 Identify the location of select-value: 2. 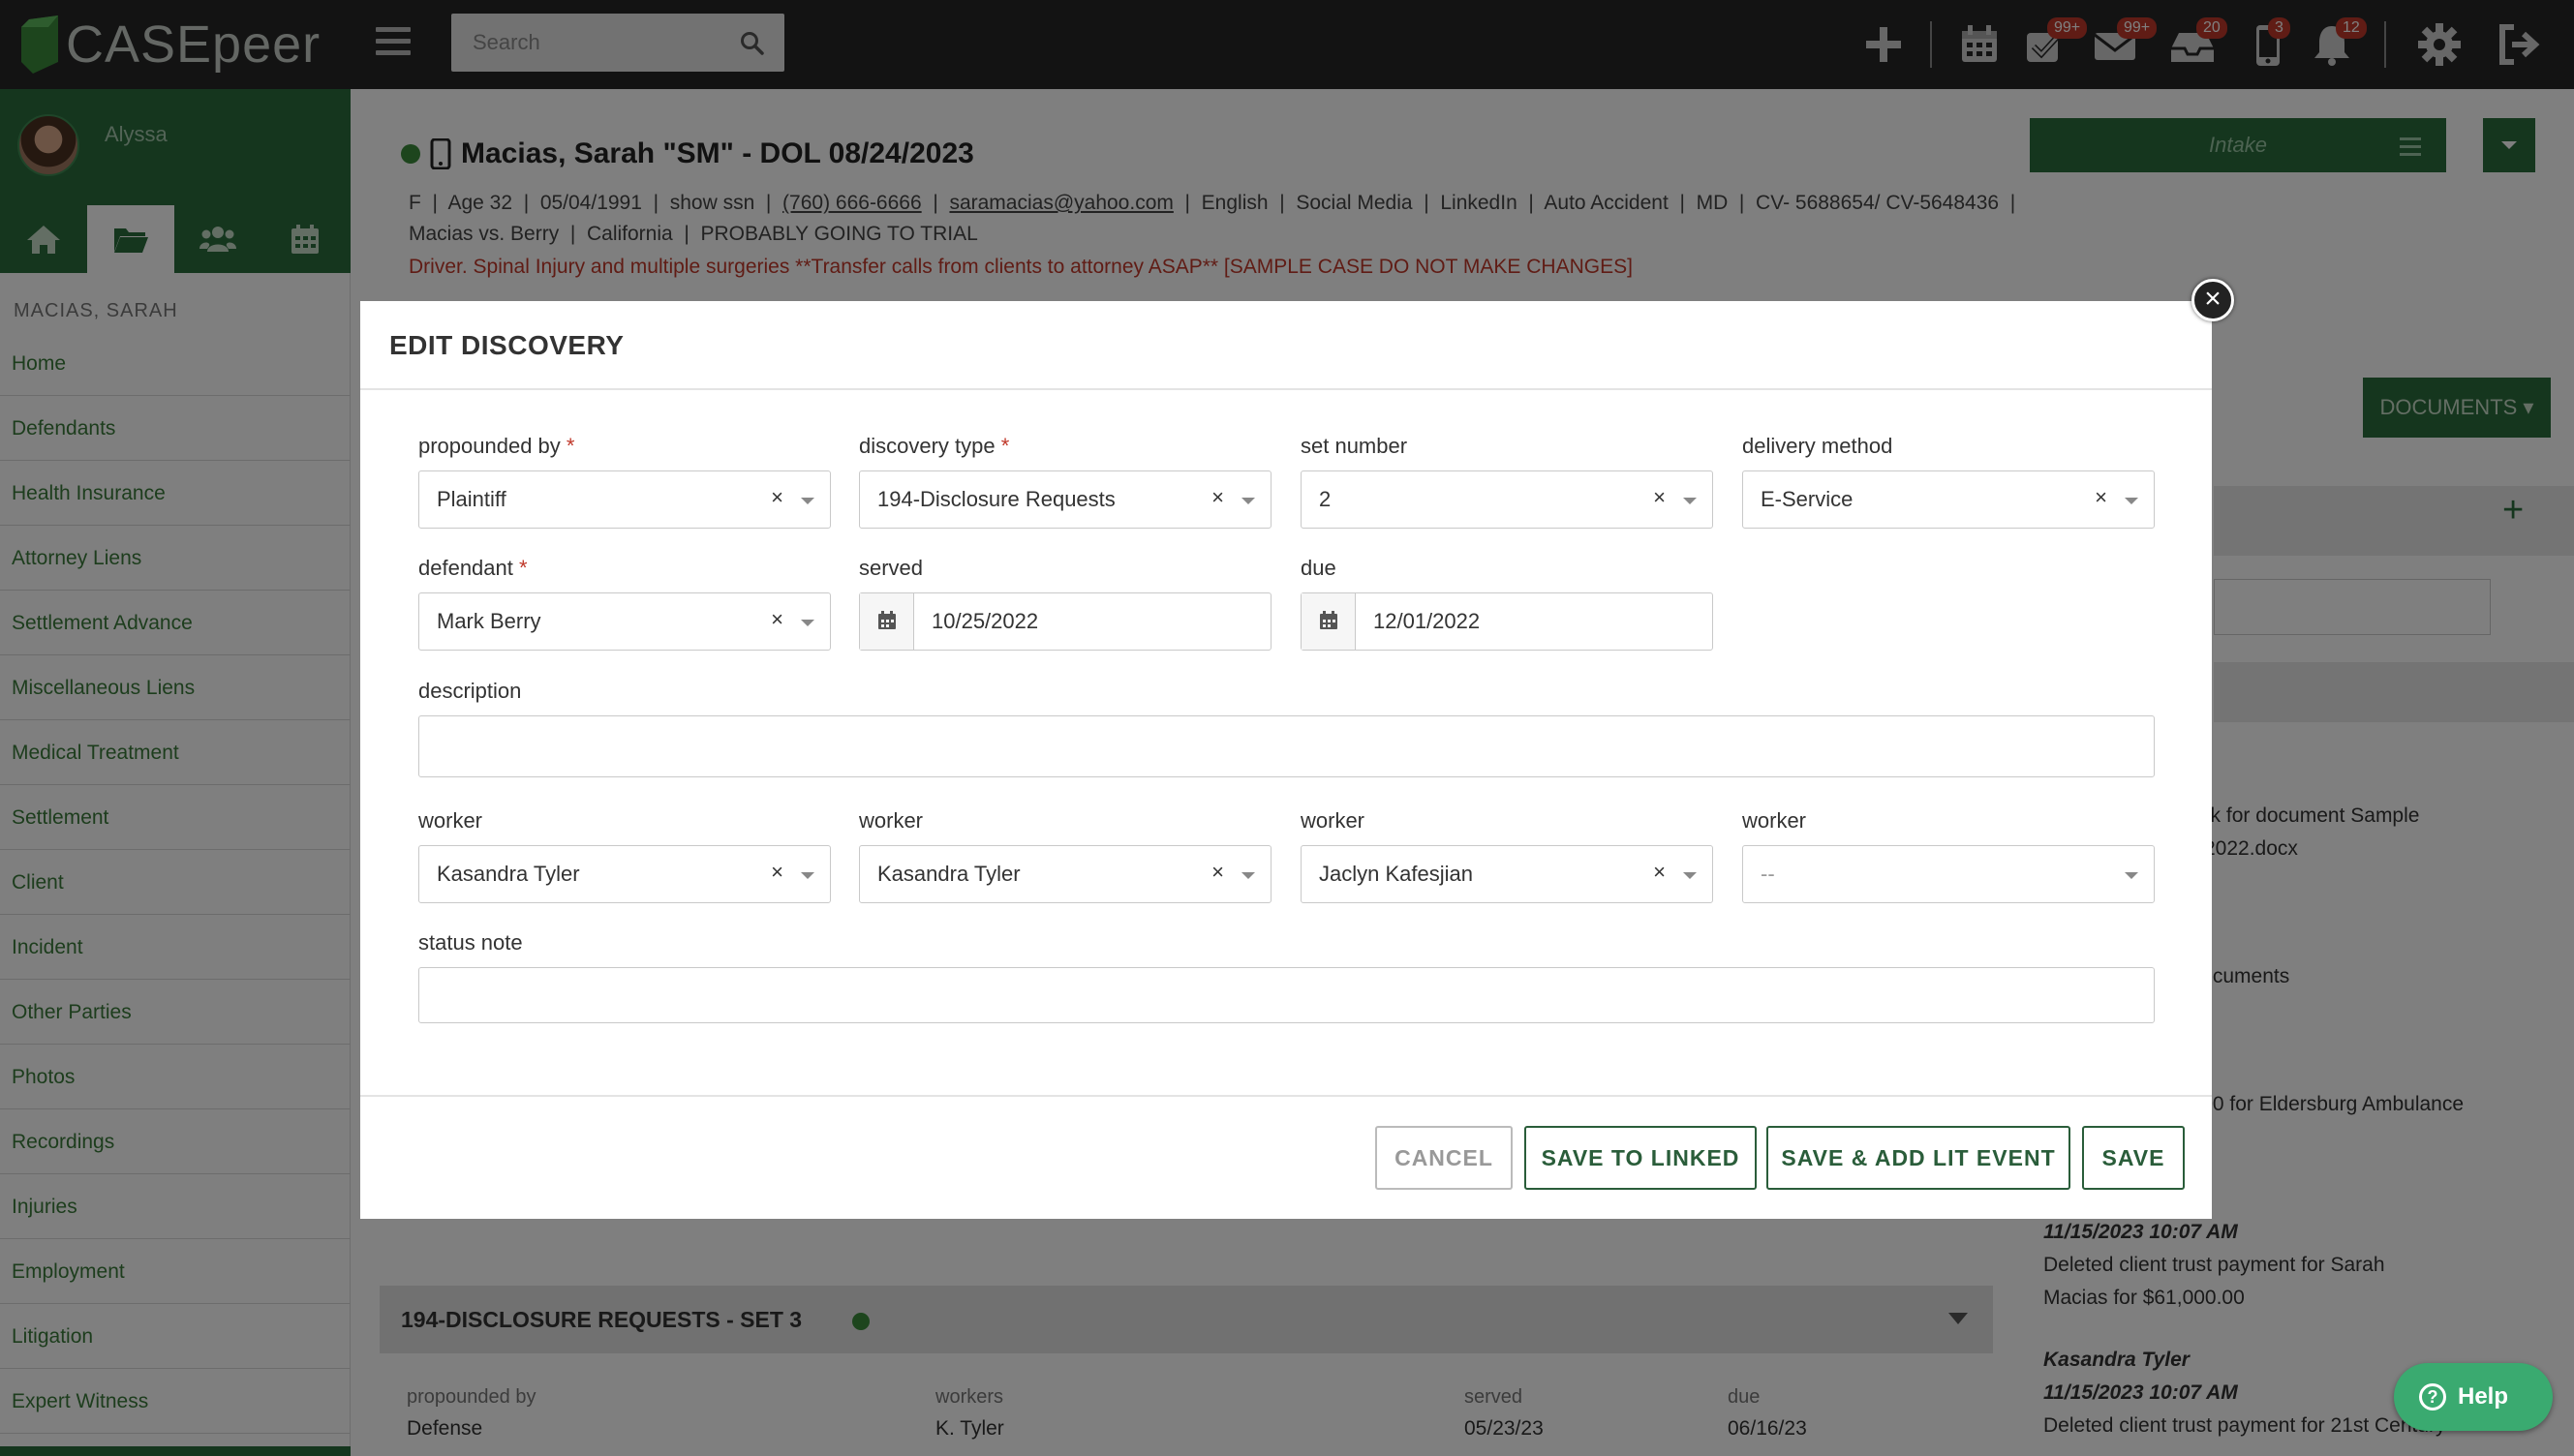
(1325, 499).